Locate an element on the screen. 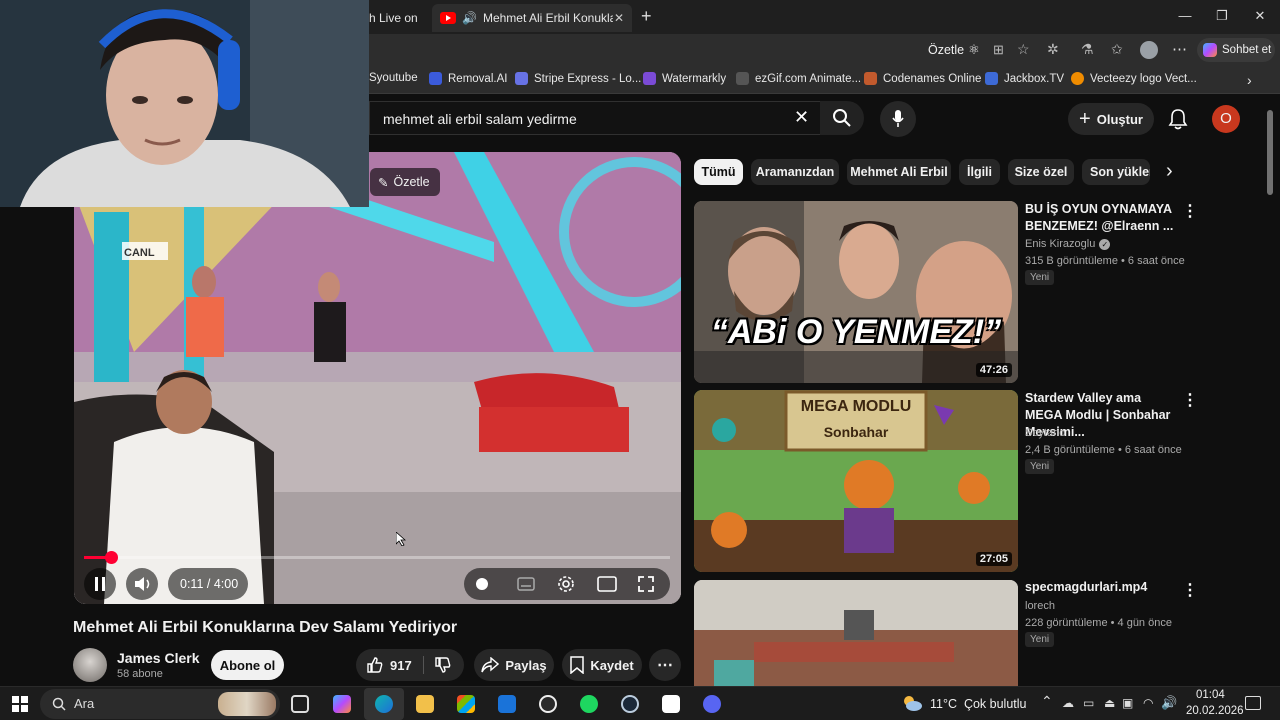 The image size is (1280, 720). related-title: specmagdurlari.mp4 is located at coordinates (1100, 587).